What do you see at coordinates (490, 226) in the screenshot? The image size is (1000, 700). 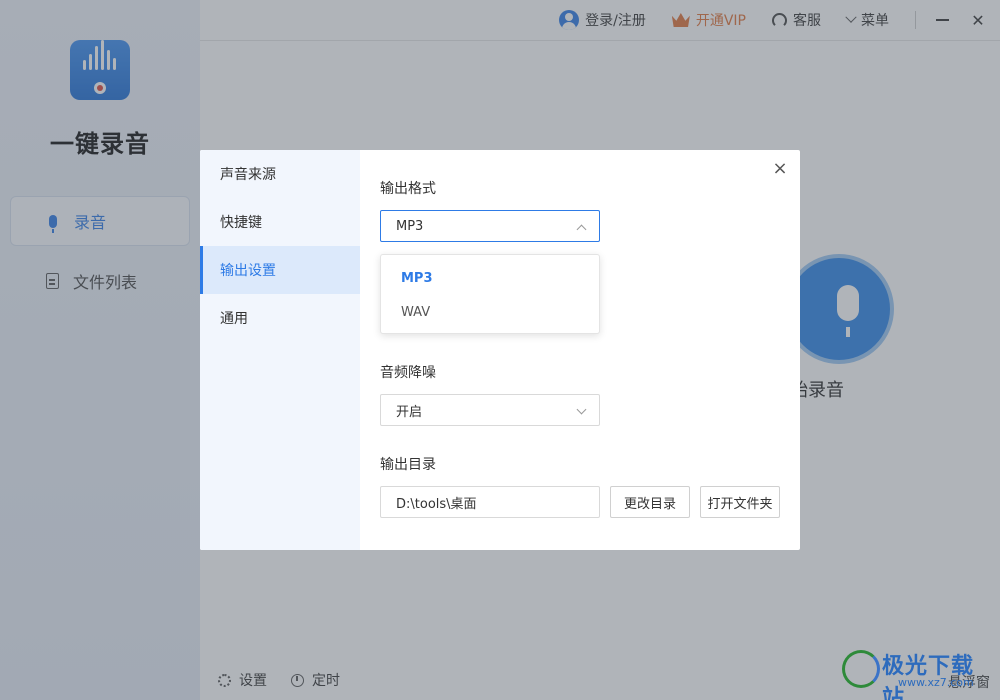 I see `output-format-select: MP3` at bounding box center [490, 226].